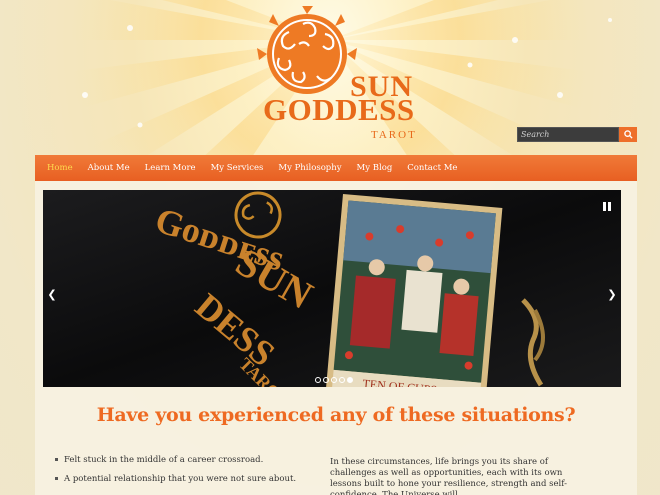  I want to click on next-slide-button: ❯, so click(612, 295).